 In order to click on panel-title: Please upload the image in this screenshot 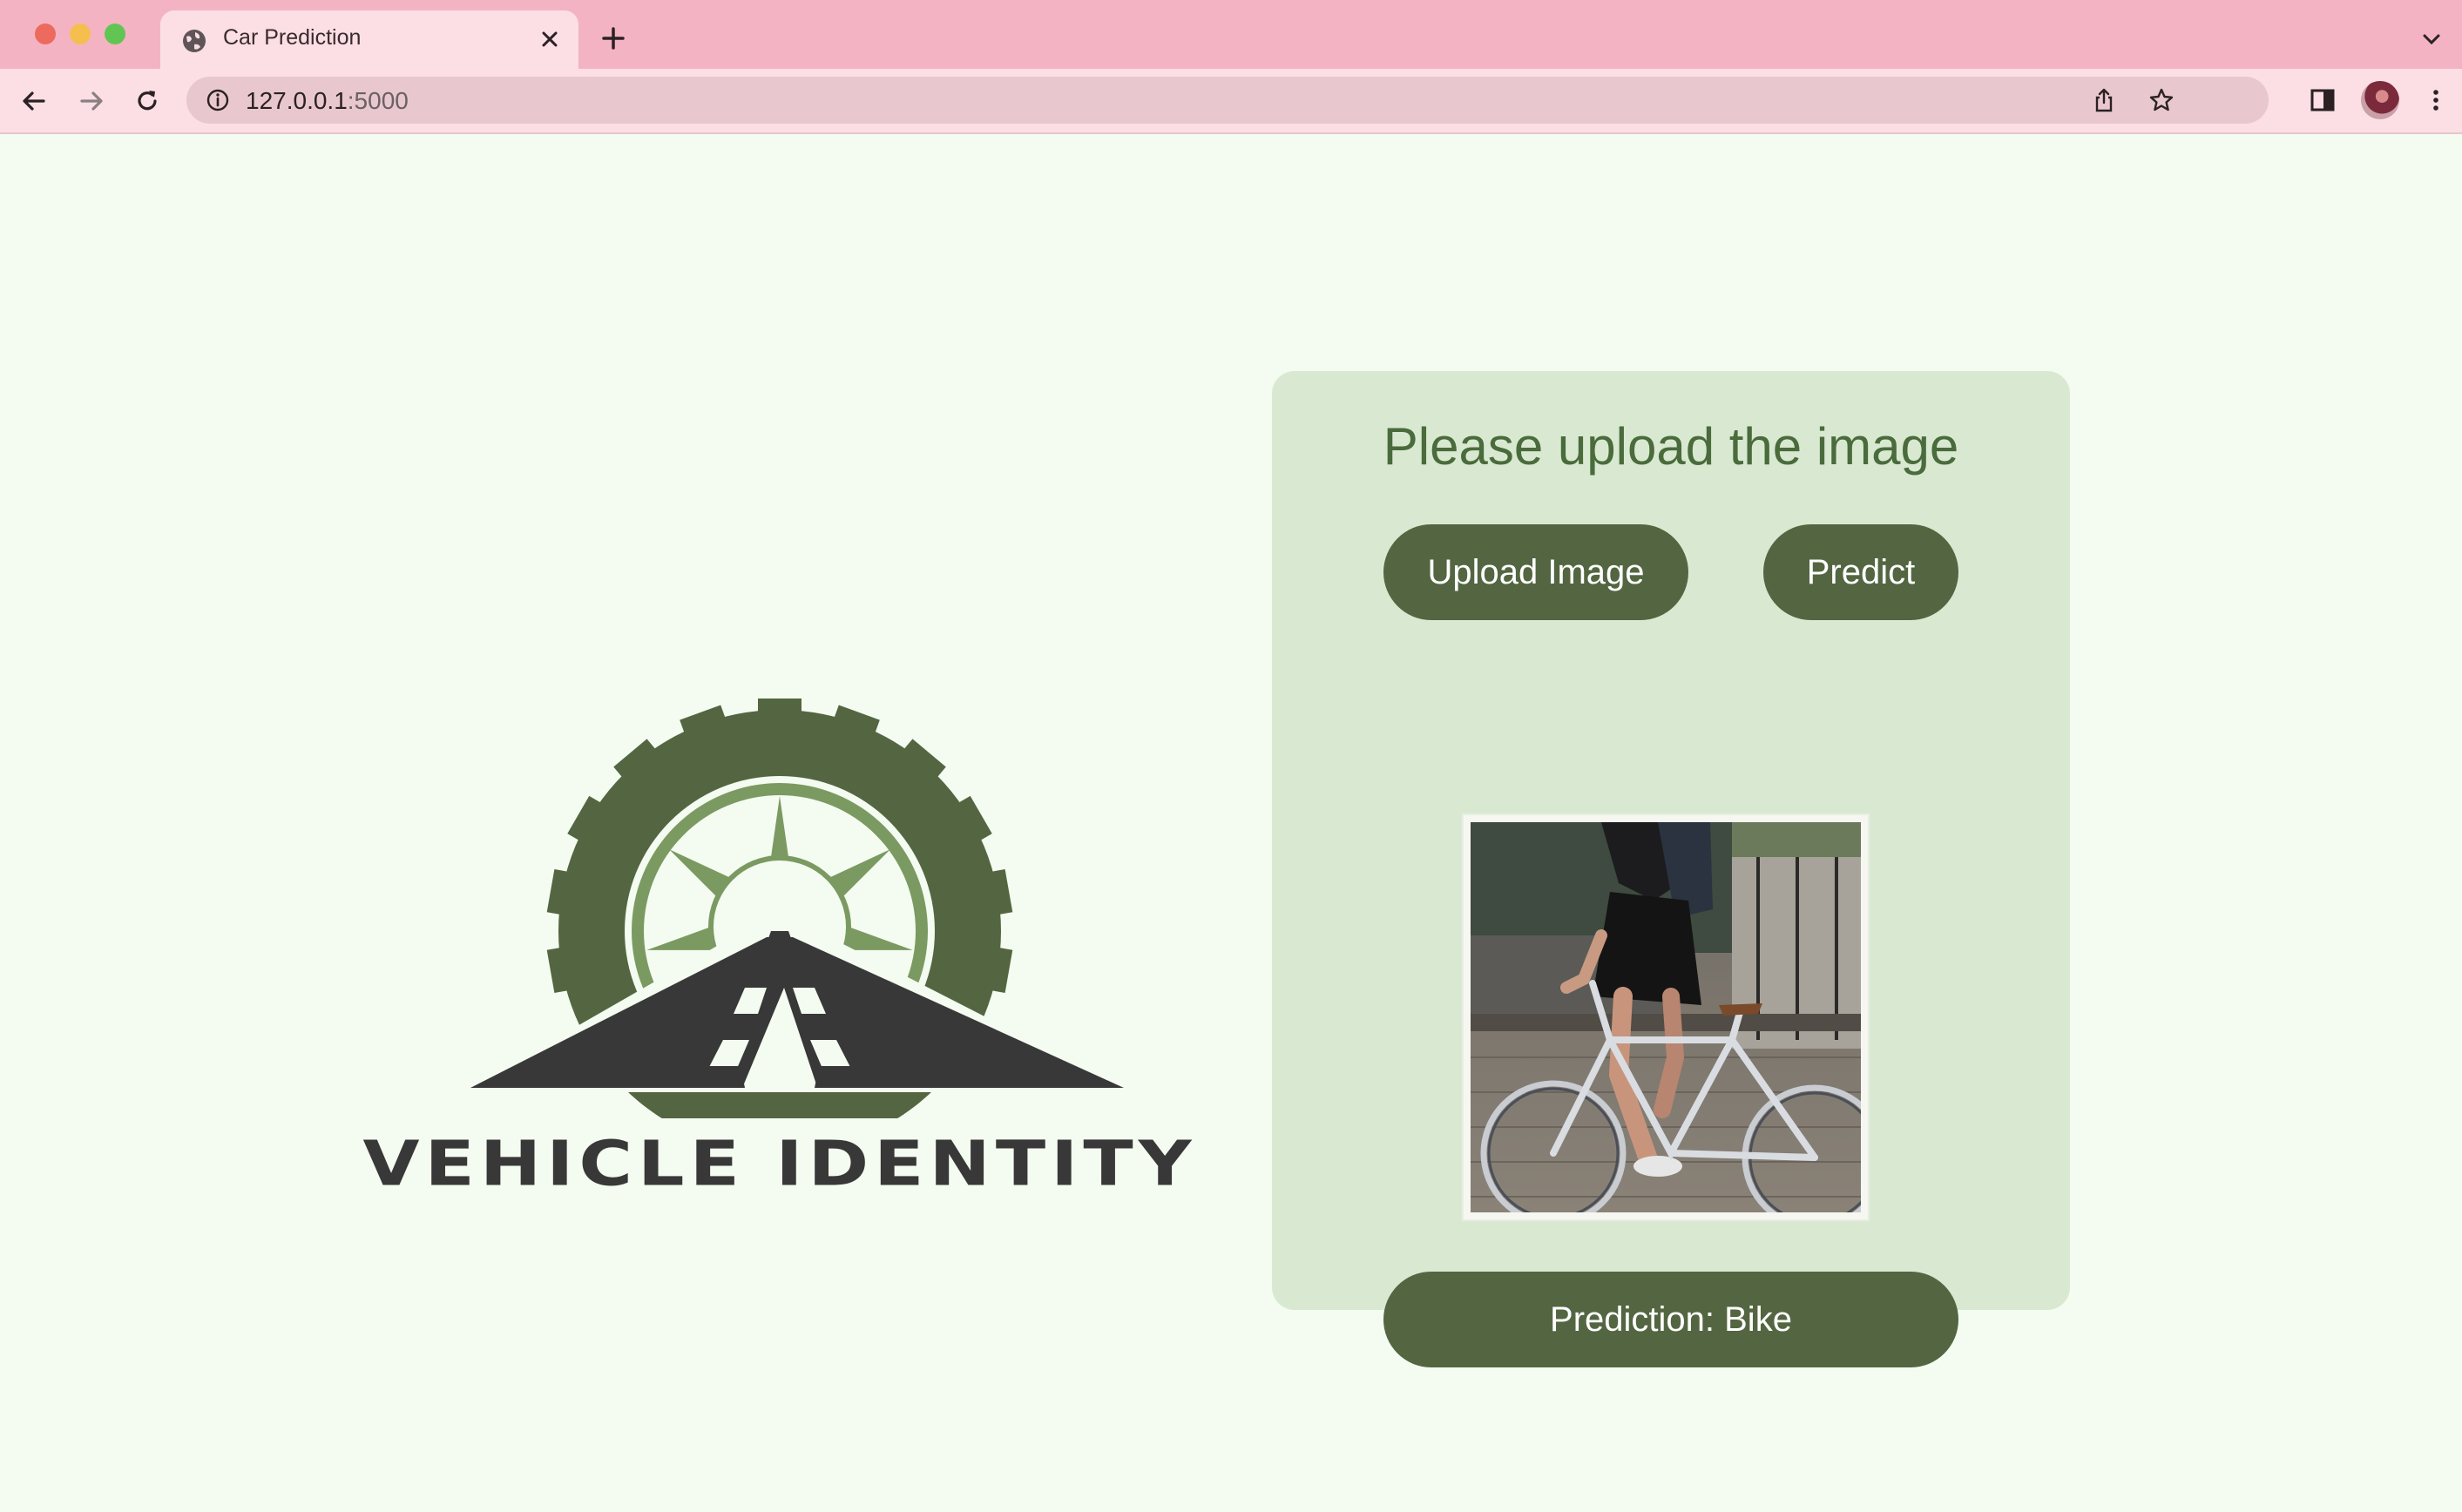, I will do `click(1671, 446)`.